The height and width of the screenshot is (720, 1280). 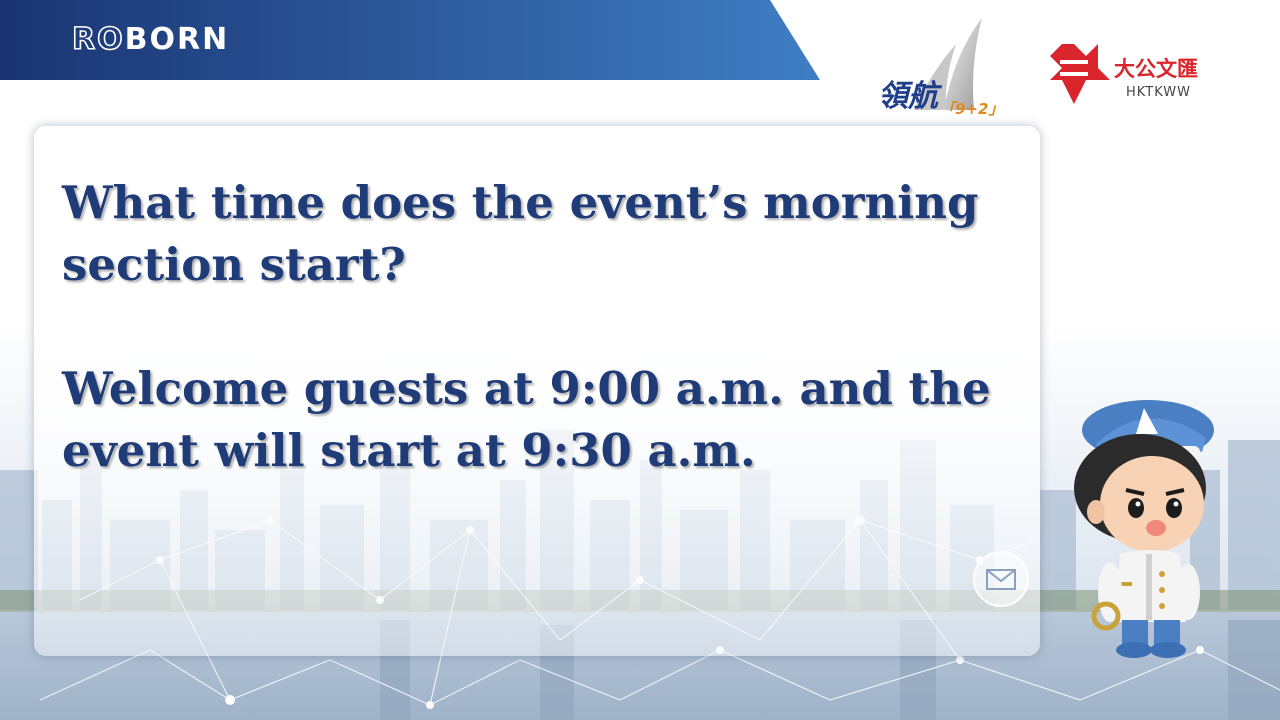 I want to click on brand-outline-text: RO, so click(x=98, y=39).